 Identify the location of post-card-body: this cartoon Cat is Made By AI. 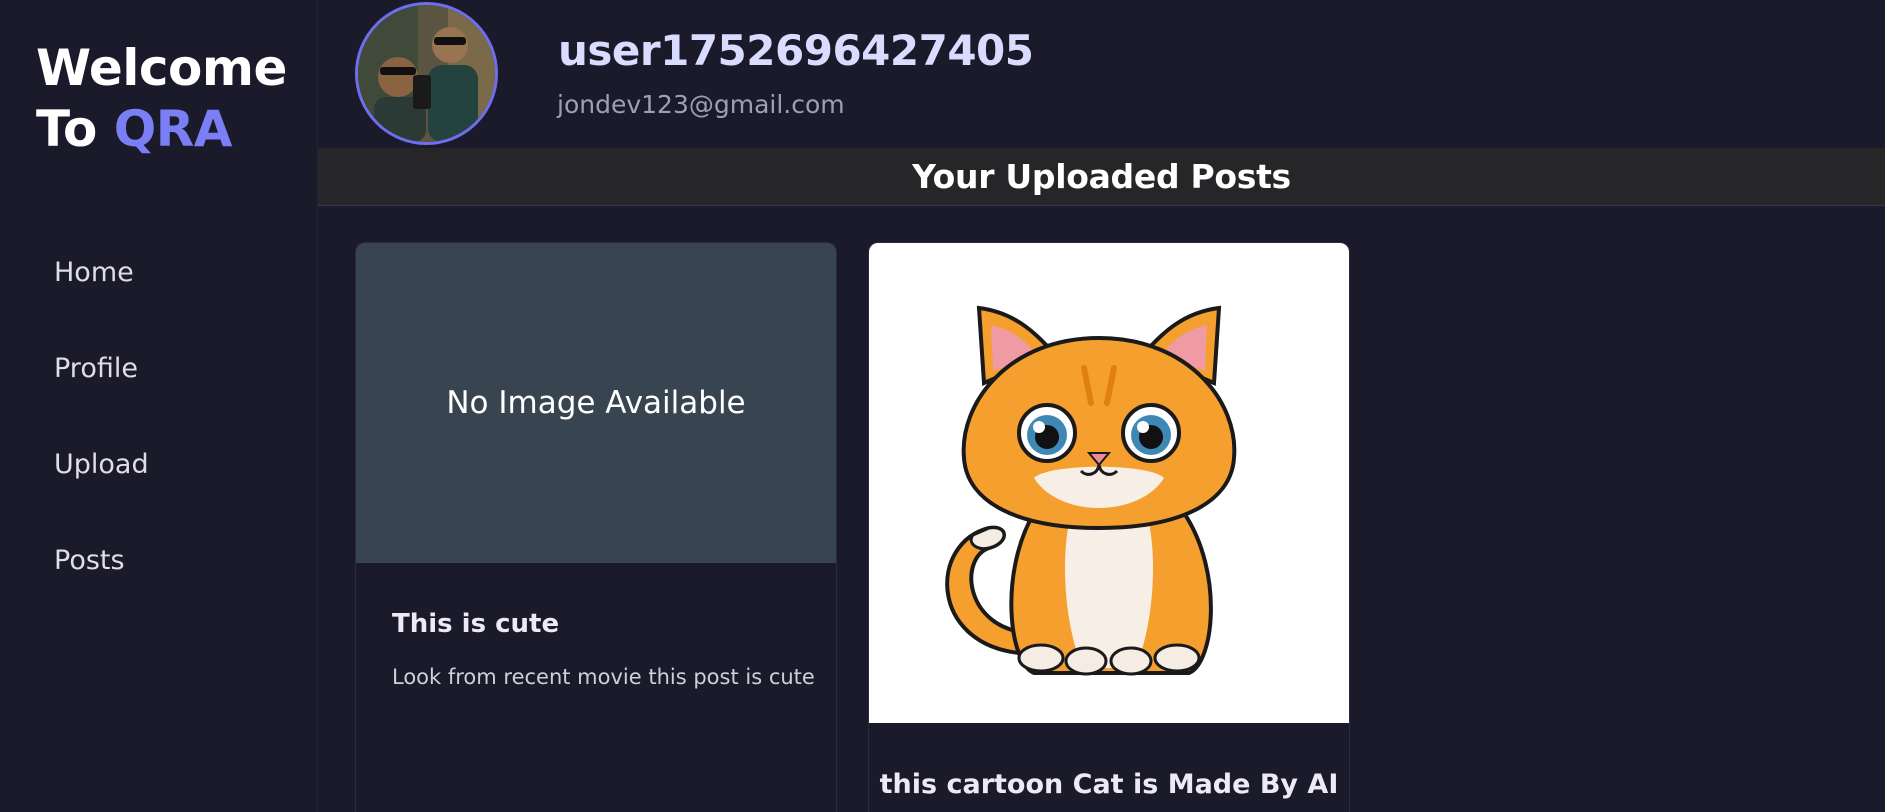
(1109, 761).